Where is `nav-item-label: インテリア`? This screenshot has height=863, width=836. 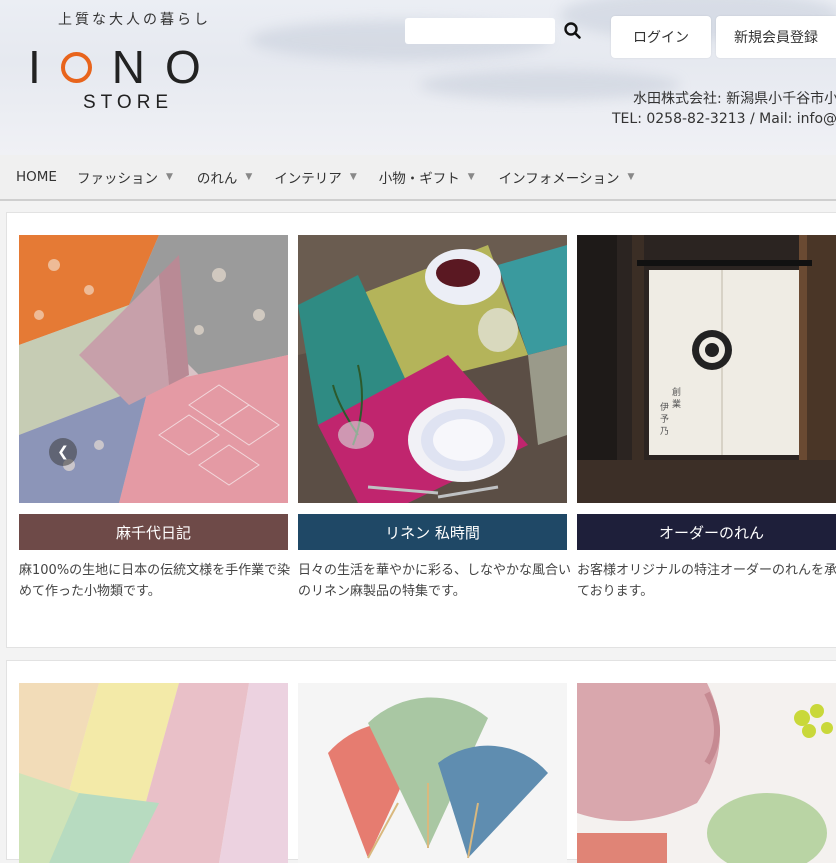
nav-item-label: インテリア is located at coordinates (308, 179).